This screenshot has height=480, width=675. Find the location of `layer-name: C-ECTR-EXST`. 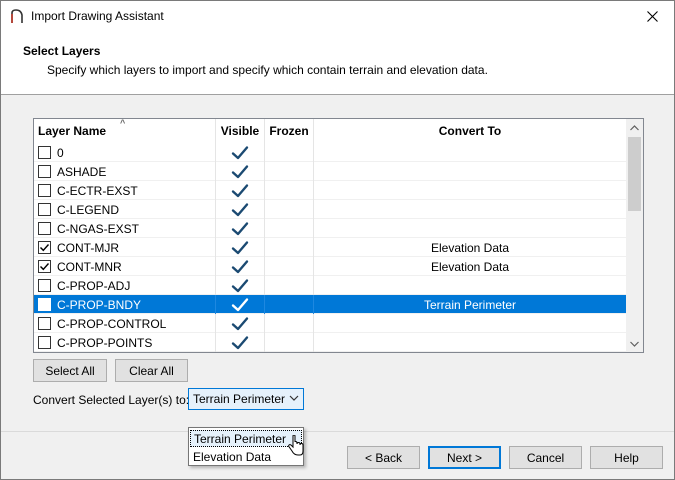

layer-name: C-ECTR-EXST is located at coordinates (97, 190).